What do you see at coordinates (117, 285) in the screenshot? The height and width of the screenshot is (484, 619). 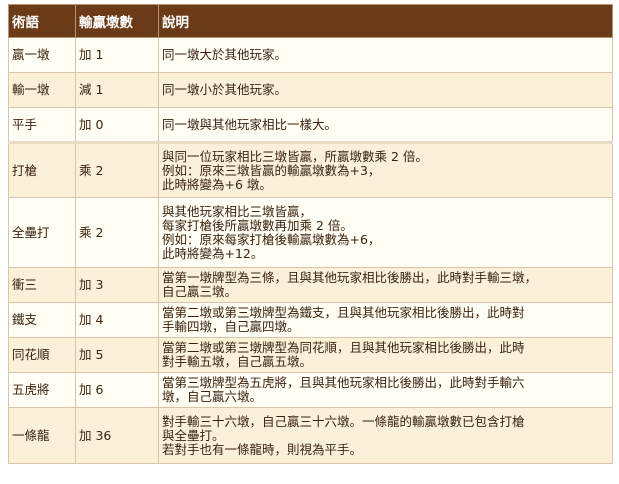 I see `row-value: 加 3` at bounding box center [117, 285].